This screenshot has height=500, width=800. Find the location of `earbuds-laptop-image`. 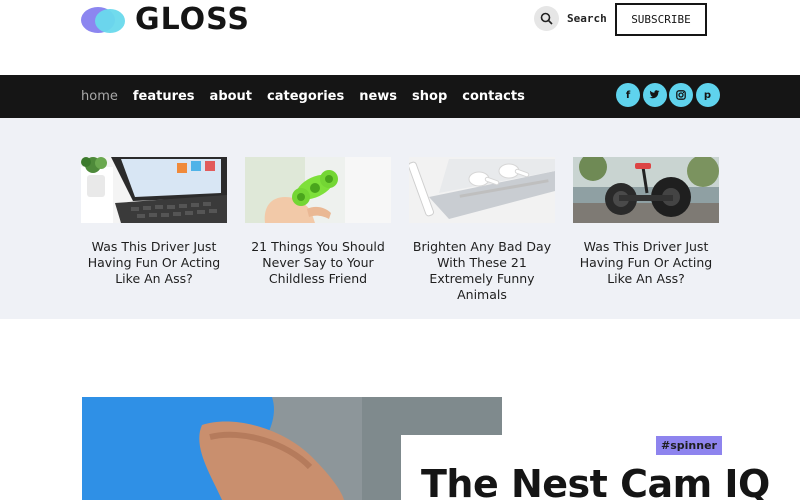

earbuds-laptop-image is located at coordinates (482, 190).